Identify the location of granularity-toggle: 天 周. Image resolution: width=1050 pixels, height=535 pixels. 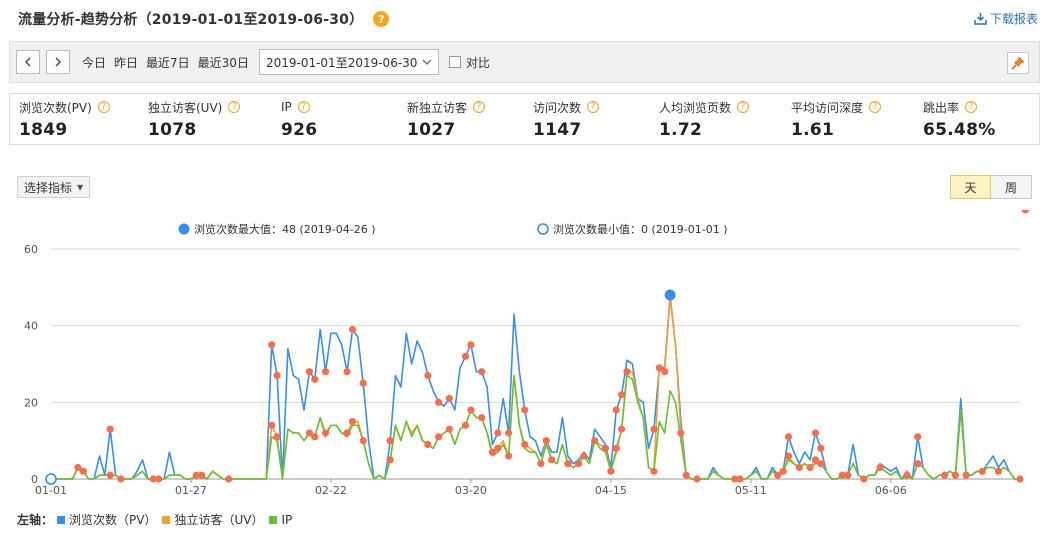
(991, 187).